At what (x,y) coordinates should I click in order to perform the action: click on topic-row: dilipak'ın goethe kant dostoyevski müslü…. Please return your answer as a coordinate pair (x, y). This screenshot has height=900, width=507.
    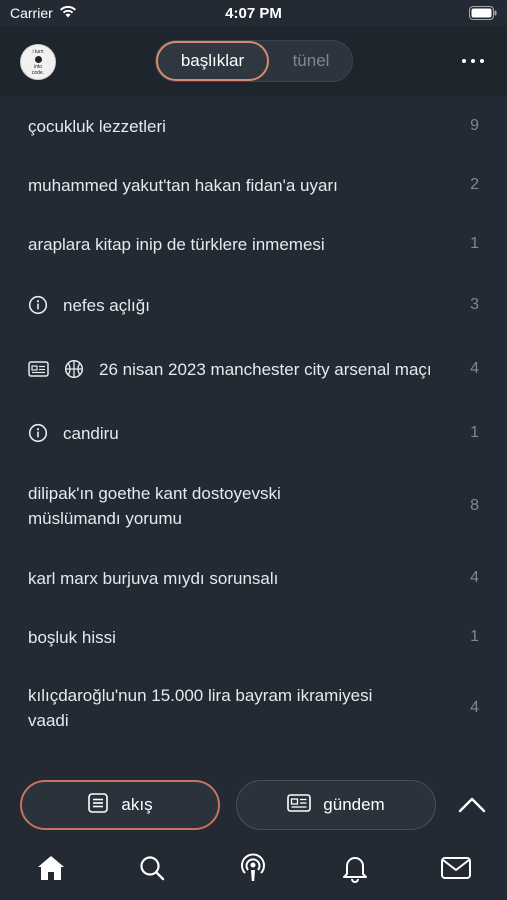
    Looking at the image, I should click on (253, 506).